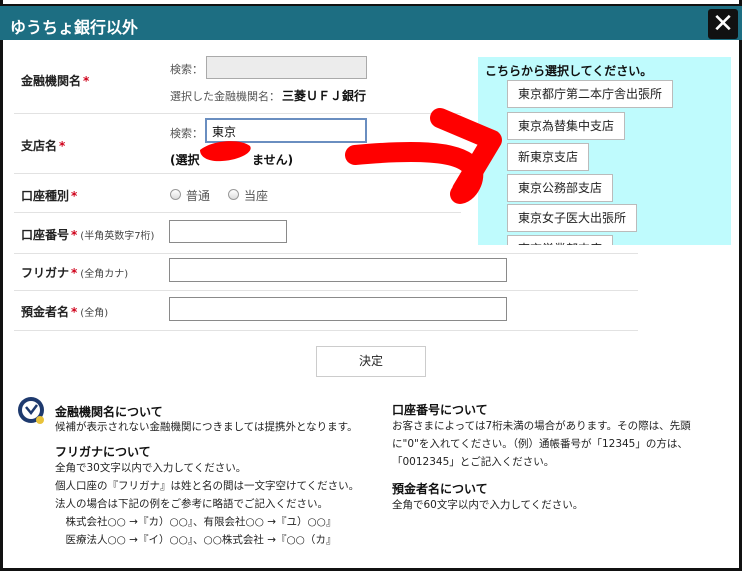 This screenshot has width=742, height=571. What do you see at coordinates (541, 426) in the screenshot?
I see `info-number-line: お客さまによっては7桁未満の場合があります。その際は、先頭` at bounding box center [541, 426].